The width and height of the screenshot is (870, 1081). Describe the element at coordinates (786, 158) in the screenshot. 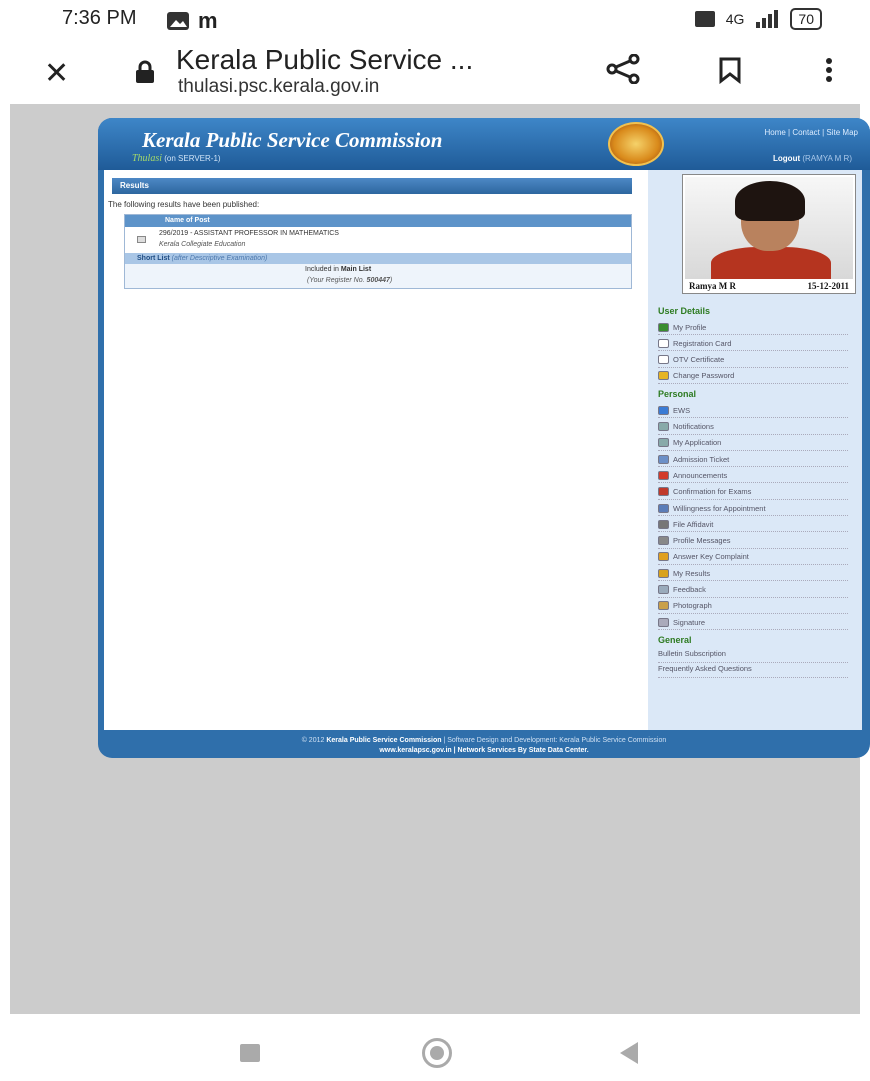

I see `logout-label: Logout` at that location.